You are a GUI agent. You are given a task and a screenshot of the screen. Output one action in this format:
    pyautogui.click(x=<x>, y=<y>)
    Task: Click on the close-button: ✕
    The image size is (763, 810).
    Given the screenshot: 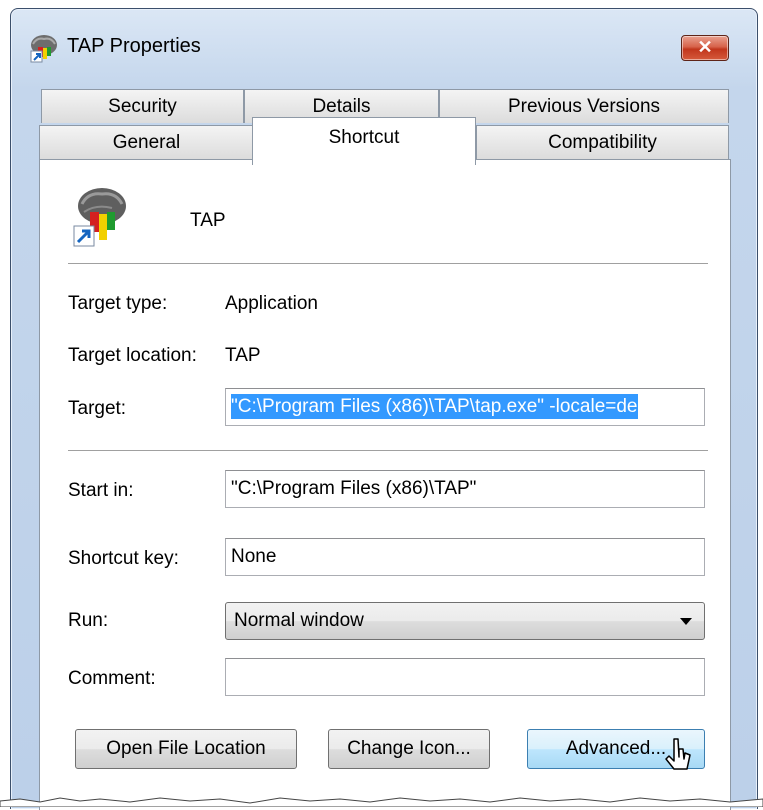 What is the action you would take?
    pyautogui.click(x=705, y=48)
    